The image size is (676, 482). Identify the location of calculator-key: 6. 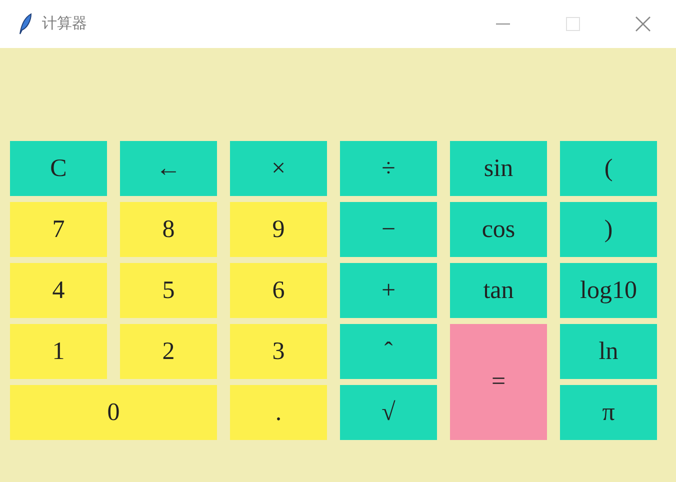
(278, 290).